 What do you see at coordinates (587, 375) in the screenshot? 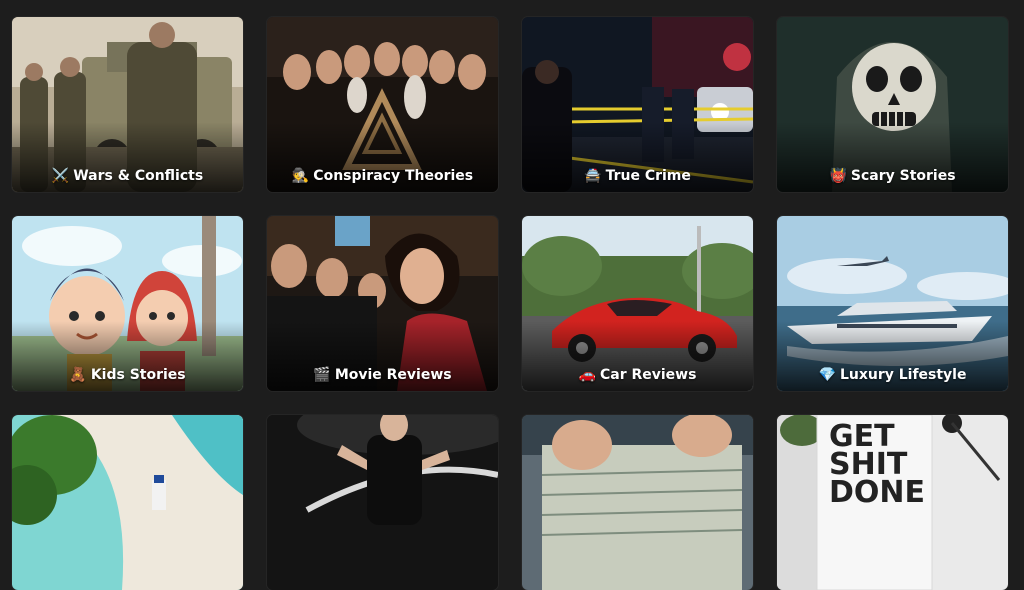
I see `car-icon: 🚗` at bounding box center [587, 375].